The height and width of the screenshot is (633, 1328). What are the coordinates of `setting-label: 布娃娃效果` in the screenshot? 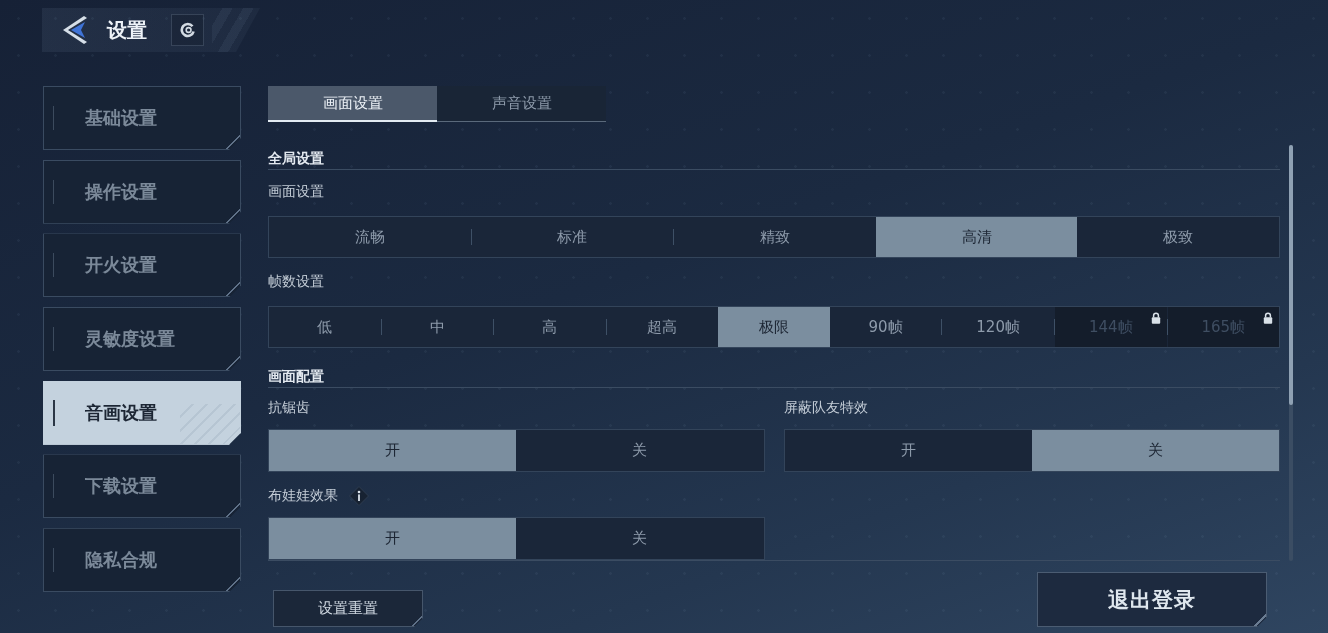 It's located at (303, 496).